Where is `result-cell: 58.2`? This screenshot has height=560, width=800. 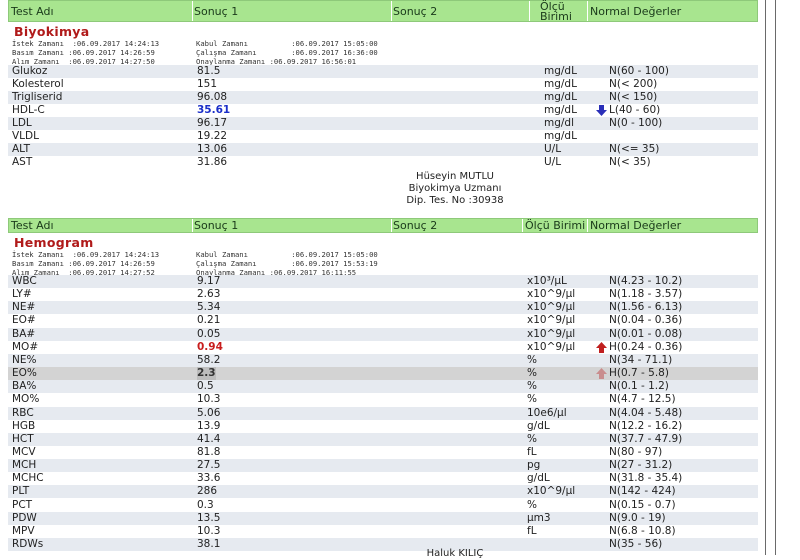
result-cell: 58.2 is located at coordinates (209, 359).